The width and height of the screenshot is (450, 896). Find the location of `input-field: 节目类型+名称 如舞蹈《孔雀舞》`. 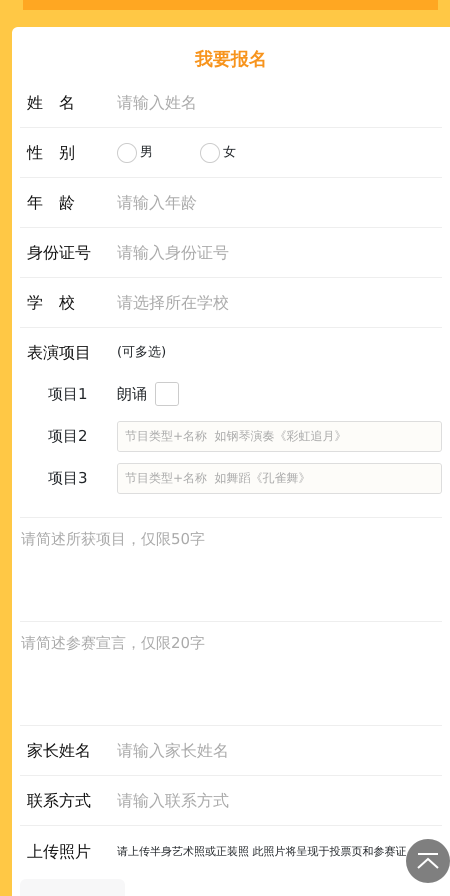

input-field: 节目类型+名称 如舞蹈《孔雀舞》 is located at coordinates (279, 478).